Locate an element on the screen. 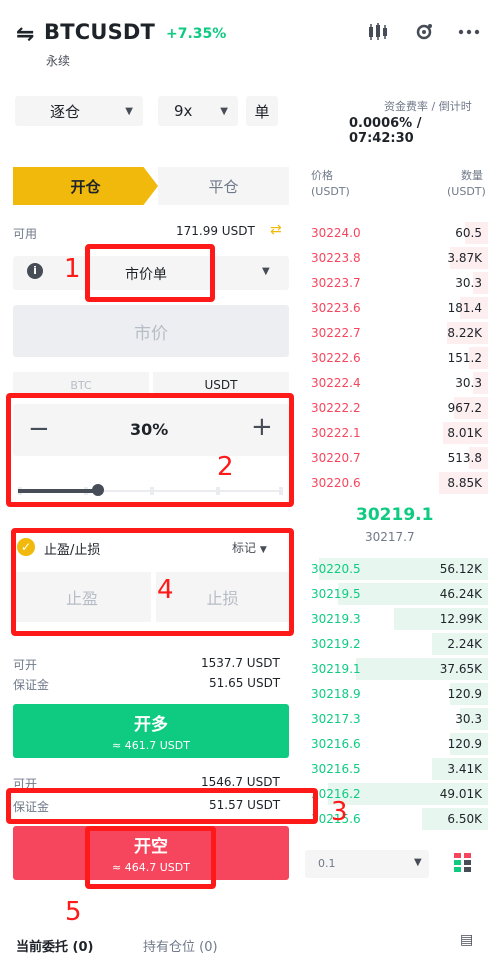 This screenshot has width=488, height=966. bid-price: 30220.5 is located at coordinates (336, 569).